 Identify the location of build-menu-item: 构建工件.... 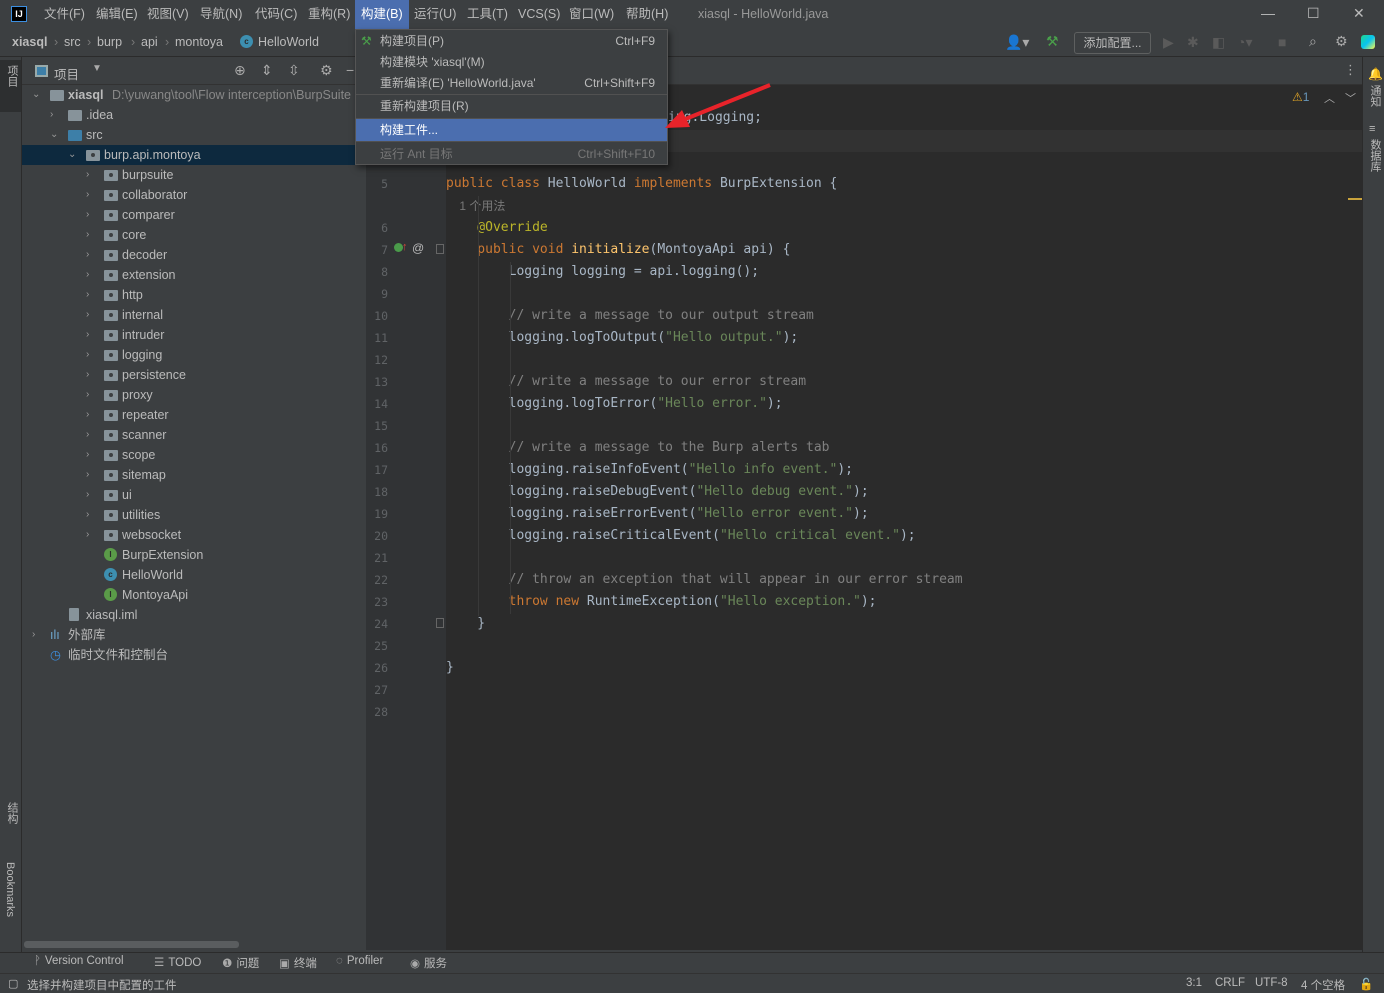
(511, 130).